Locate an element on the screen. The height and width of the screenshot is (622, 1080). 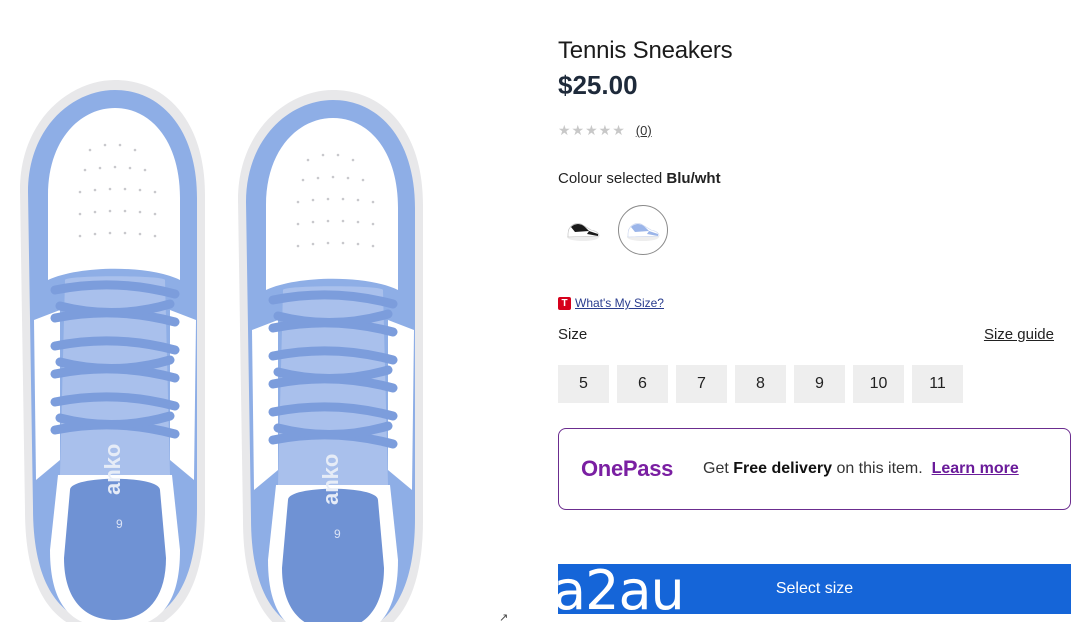
size-guide-link: Size guide is located at coordinates (1019, 334).